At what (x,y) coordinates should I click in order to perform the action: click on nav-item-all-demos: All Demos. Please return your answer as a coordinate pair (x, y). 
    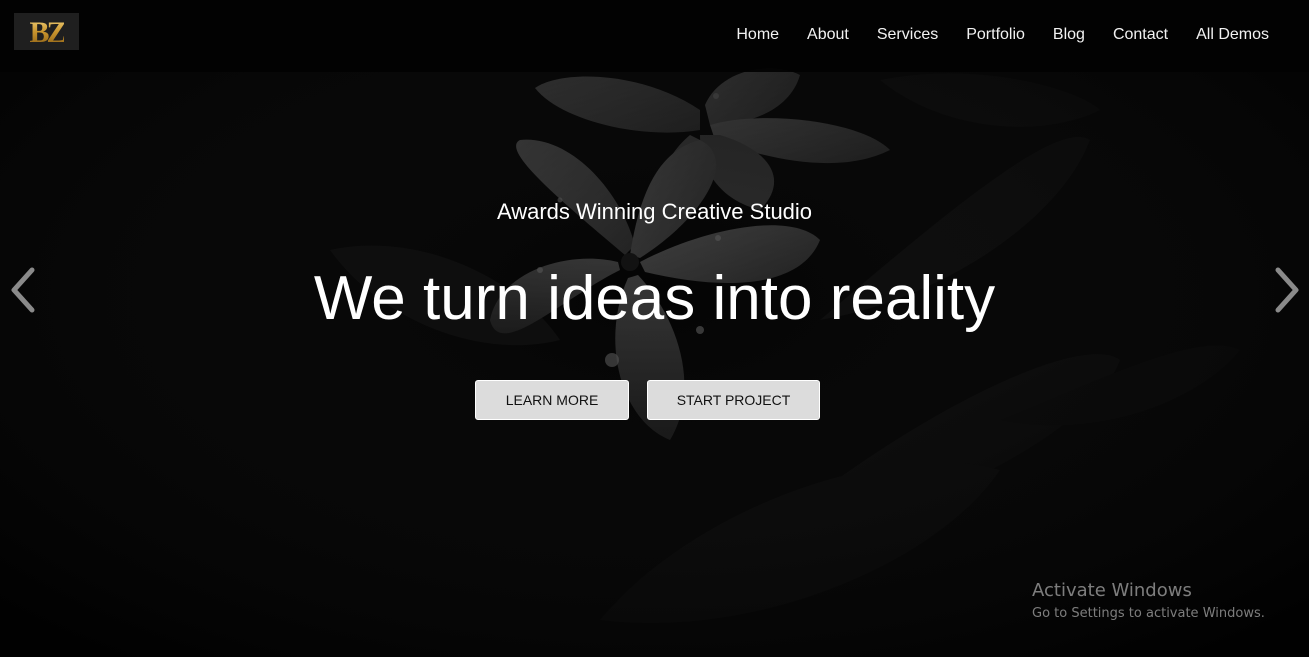
    Looking at the image, I should click on (1232, 35).